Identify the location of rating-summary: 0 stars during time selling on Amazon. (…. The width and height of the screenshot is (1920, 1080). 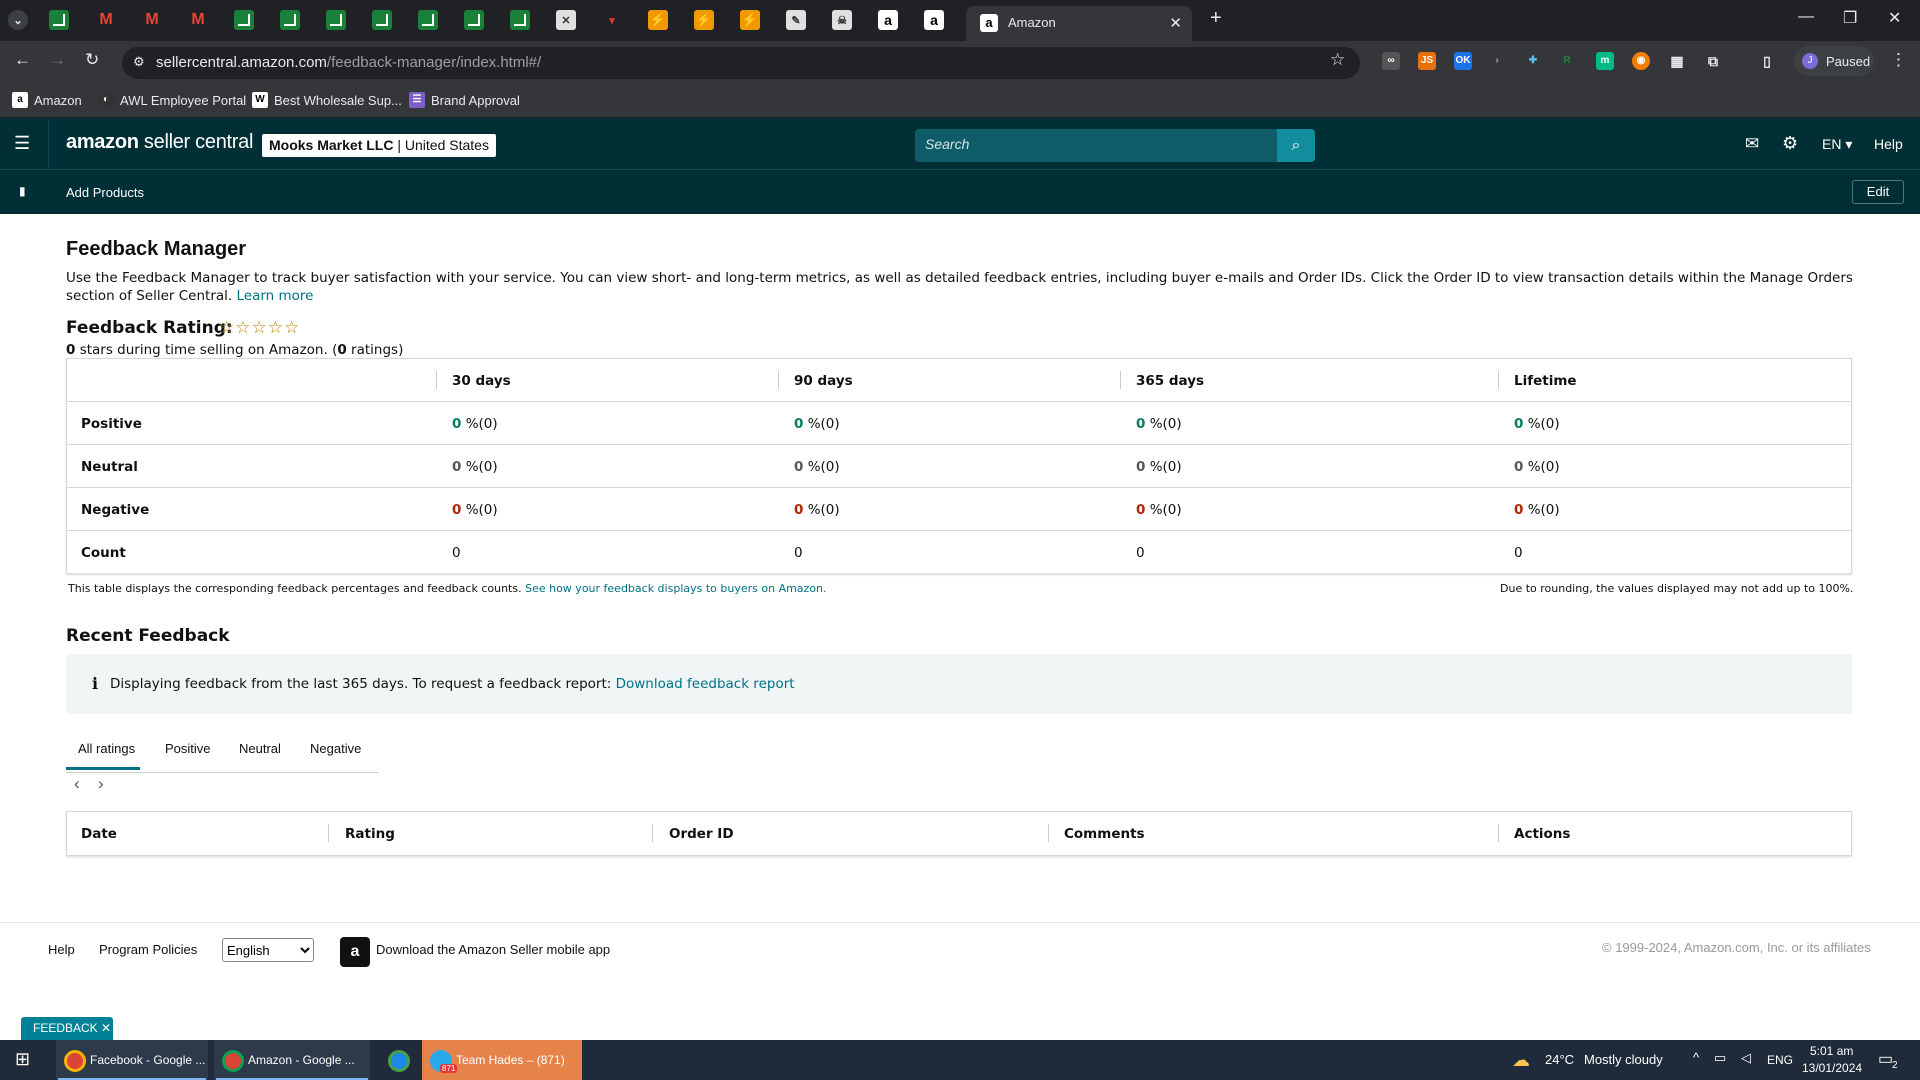
(234, 350).